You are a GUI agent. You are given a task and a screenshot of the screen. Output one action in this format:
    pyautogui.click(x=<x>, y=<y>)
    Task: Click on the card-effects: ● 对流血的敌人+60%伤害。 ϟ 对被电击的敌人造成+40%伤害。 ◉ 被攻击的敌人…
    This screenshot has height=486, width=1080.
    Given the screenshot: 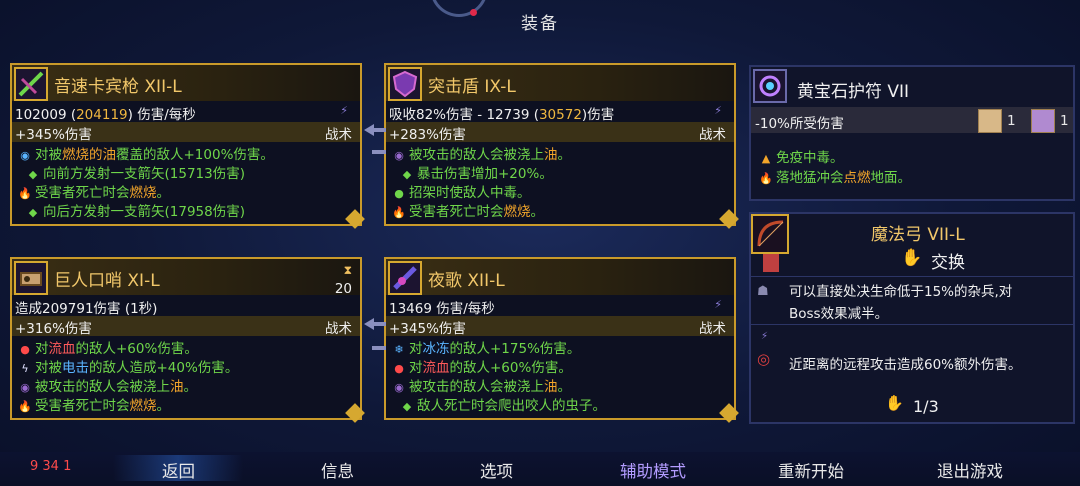 What is the action you would take?
    pyautogui.click(x=128, y=378)
    